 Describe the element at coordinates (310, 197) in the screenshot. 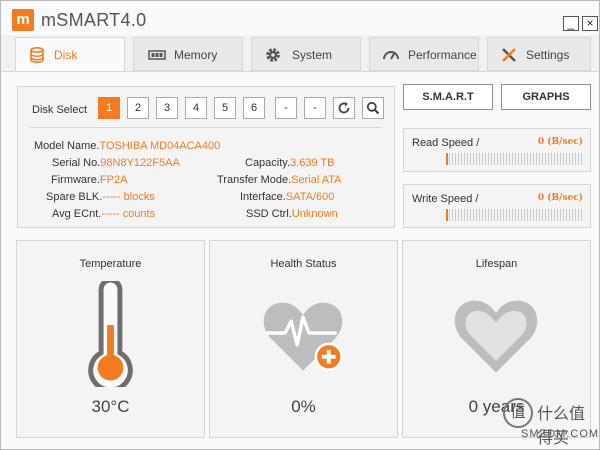

I see `interface-value: SATA/600` at that location.